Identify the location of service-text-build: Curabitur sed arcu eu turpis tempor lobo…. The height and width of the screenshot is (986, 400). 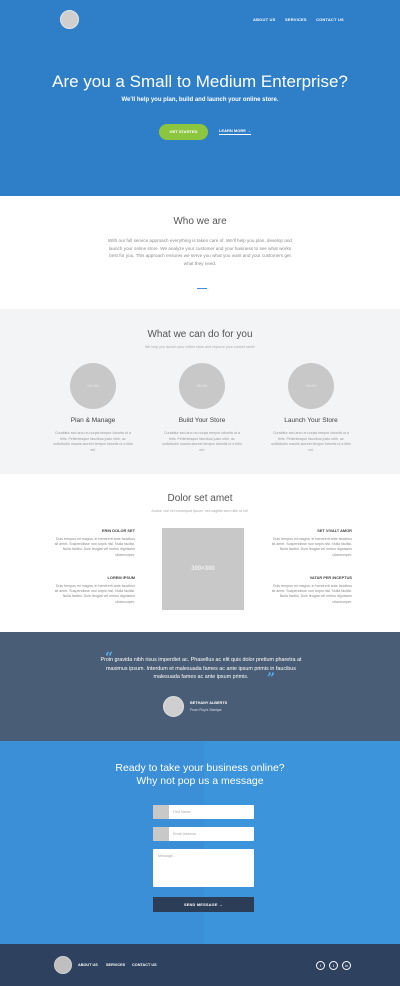
(202, 441).